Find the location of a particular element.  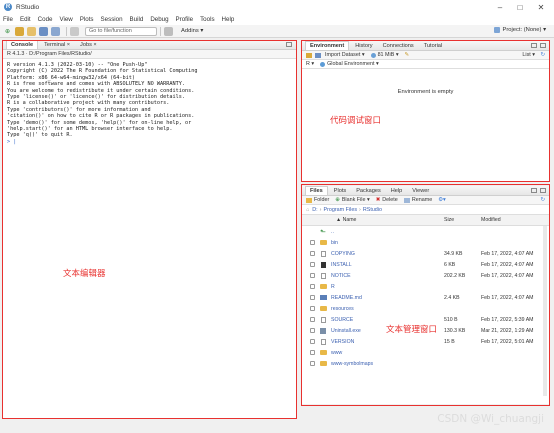

language-selector: R ▾ is located at coordinates (310, 64).